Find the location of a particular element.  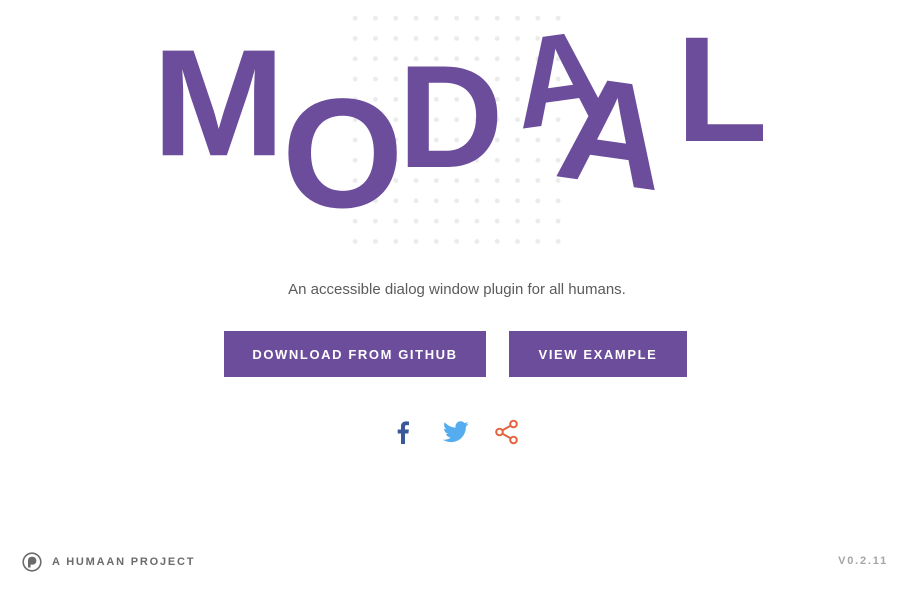

twitter-icon is located at coordinates (456, 432).